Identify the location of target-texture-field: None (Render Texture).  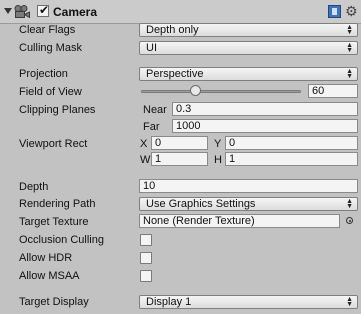
(239, 221).